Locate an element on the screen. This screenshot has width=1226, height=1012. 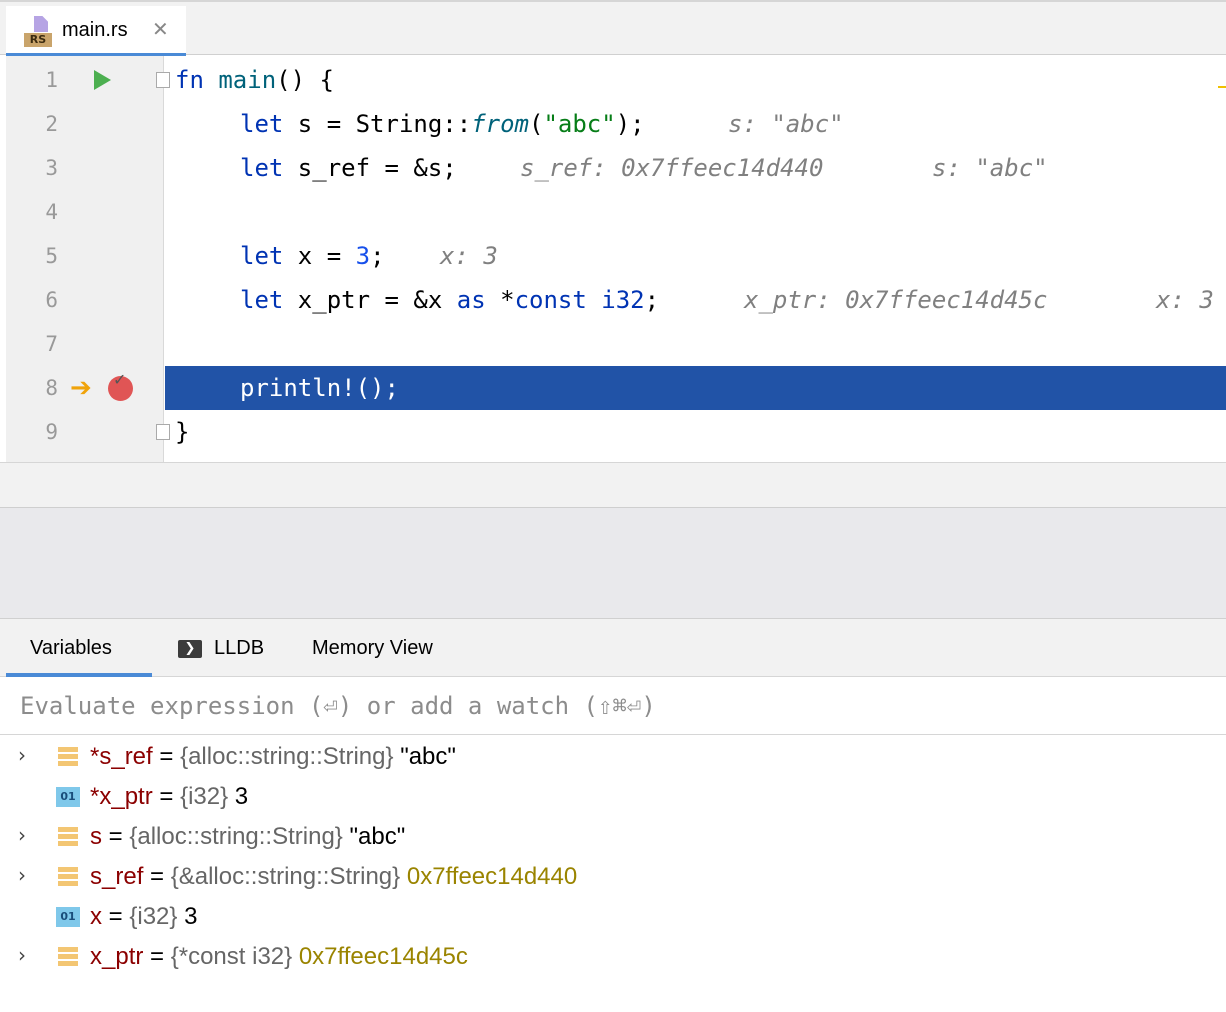
line-number: 3 is located at coordinates (51, 168).